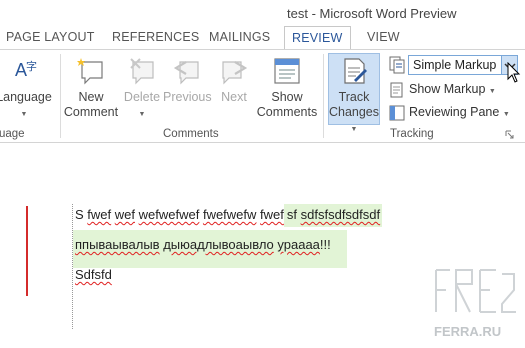 Image resolution: width=525 pixels, height=348 pixels. What do you see at coordinates (396, 90) in the screenshot?
I see `show-markup-icon` at bounding box center [396, 90].